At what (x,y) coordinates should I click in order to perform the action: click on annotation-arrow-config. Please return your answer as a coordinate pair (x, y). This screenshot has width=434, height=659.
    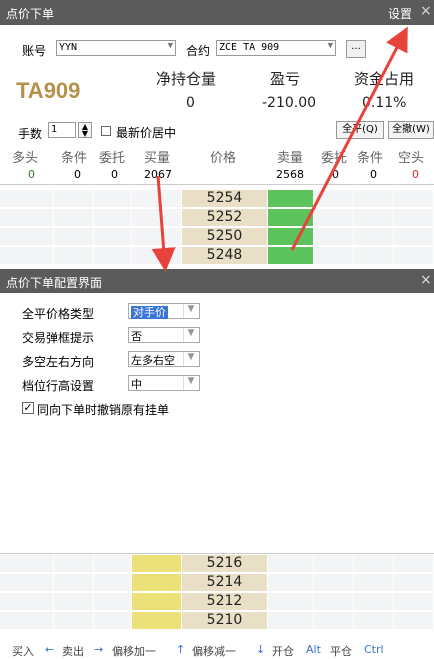
    Looking at the image, I should click on (163, 223).